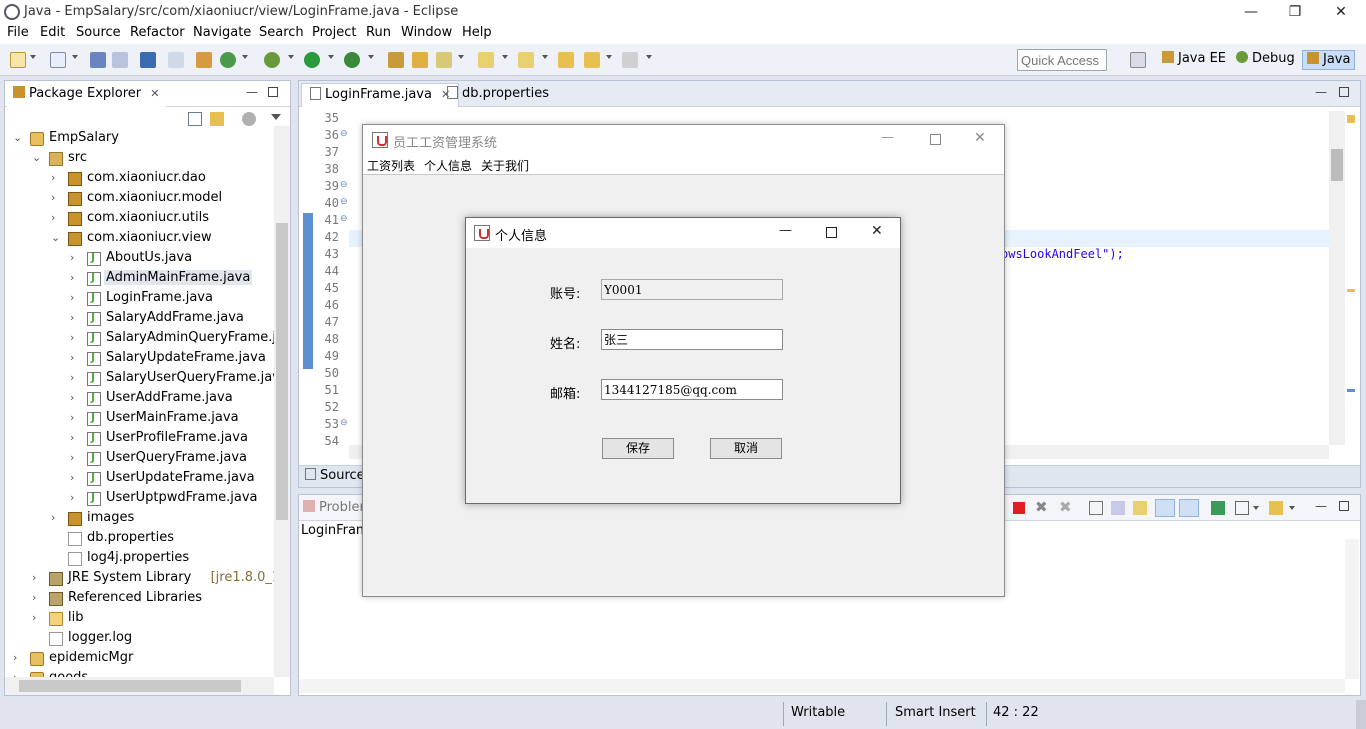 The image size is (1366, 729). What do you see at coordinates (120, 60) in the screenshot?
I see `save-all-icon` at bounding box center [120, 60].